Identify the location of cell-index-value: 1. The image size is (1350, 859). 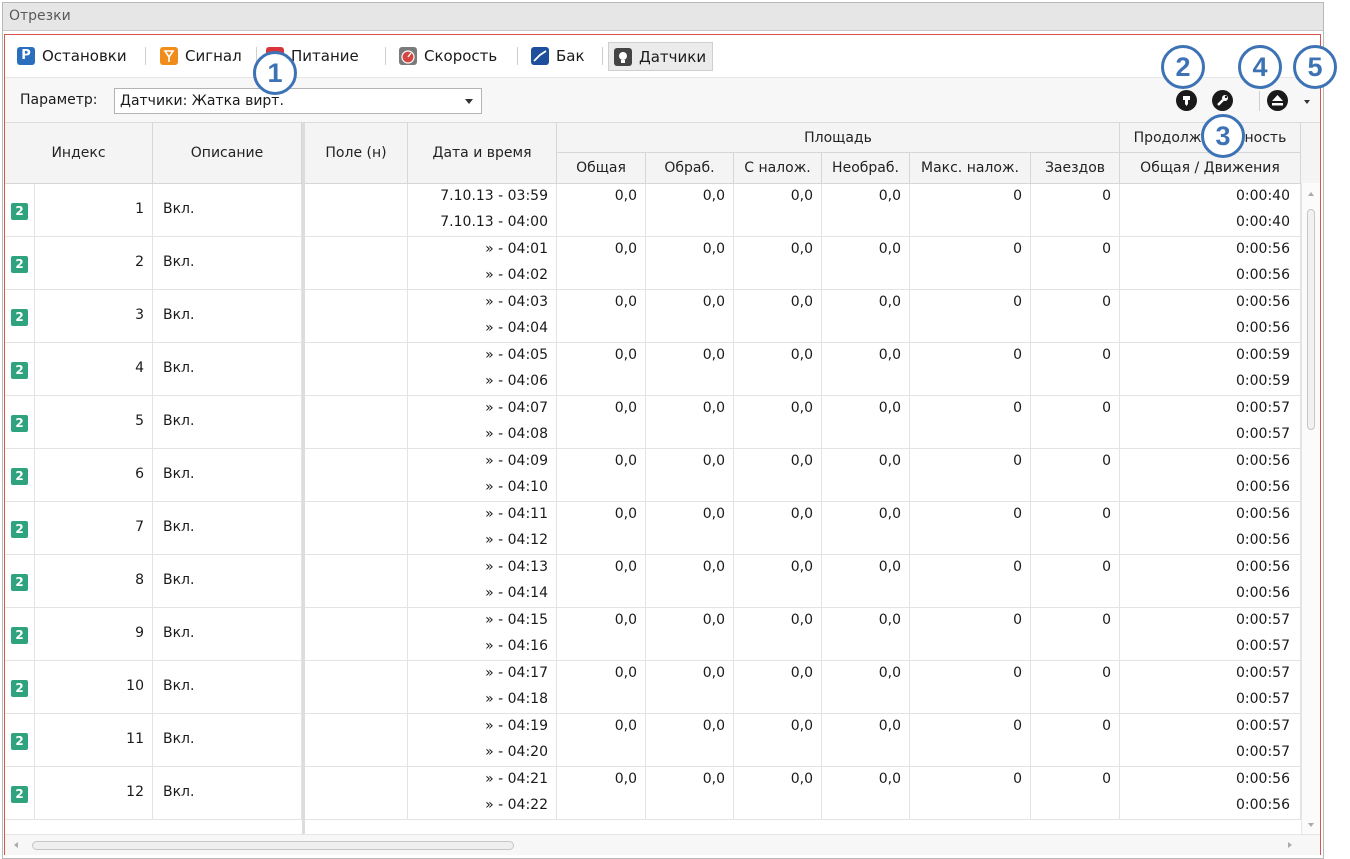
(139, 209).